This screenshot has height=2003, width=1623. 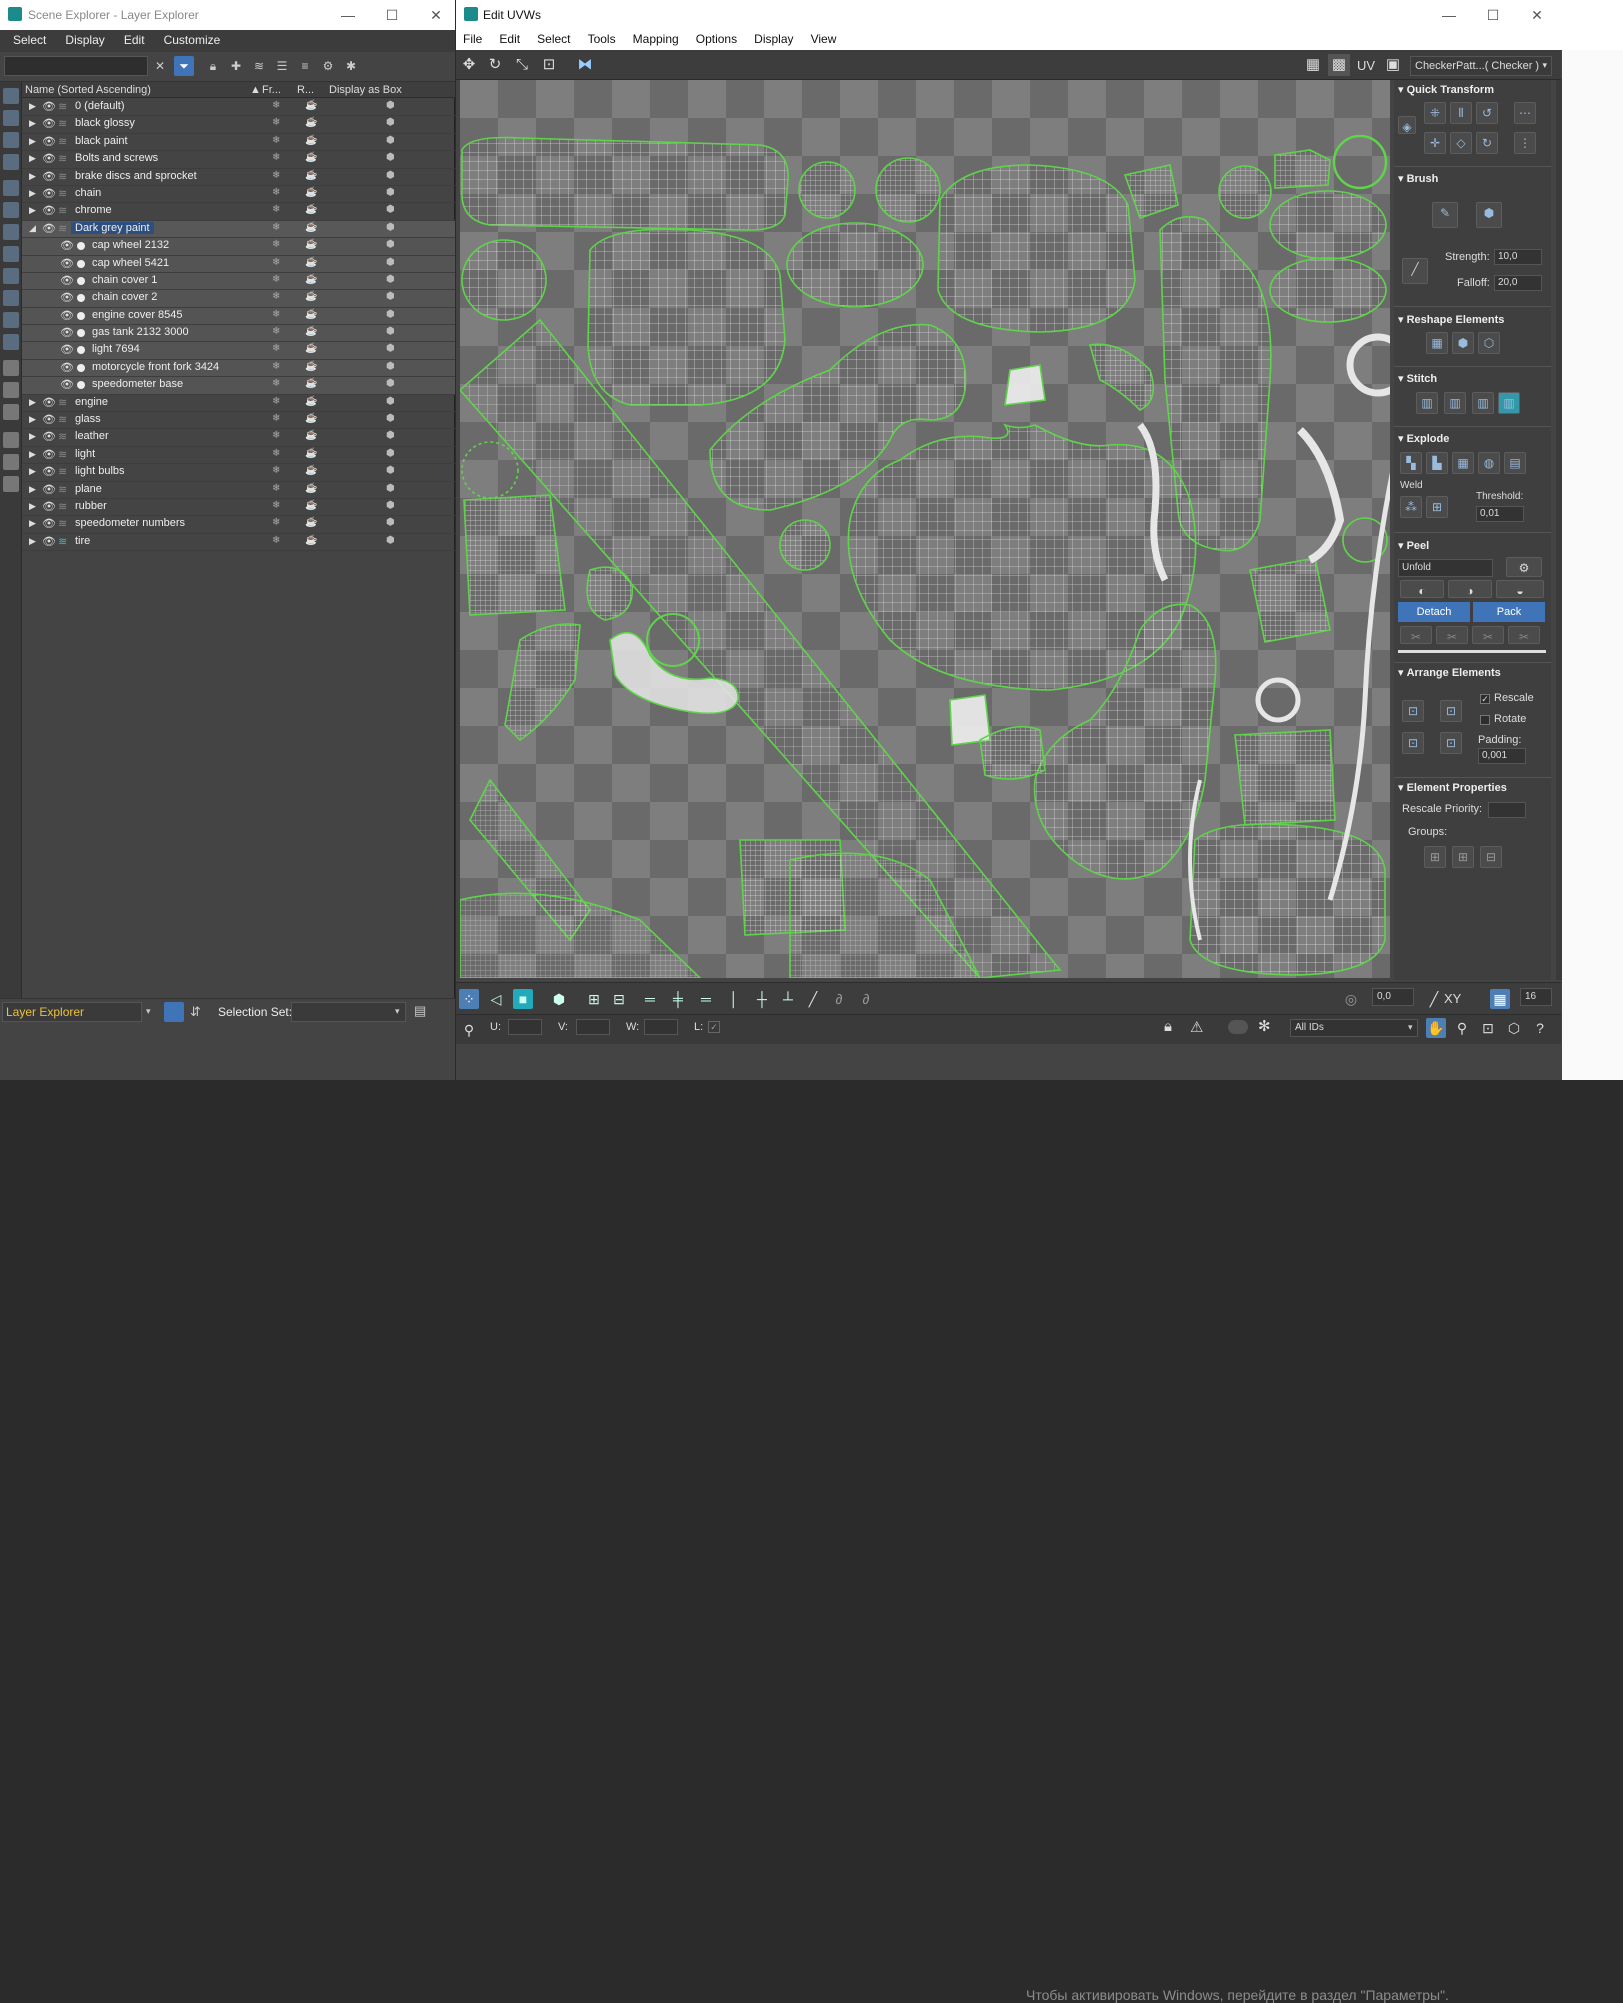 I want to click on layer-row: ▶ 👁︎ ≋ 0 (default) ❄ ☕ ⬢, so click(x=238, y=108).